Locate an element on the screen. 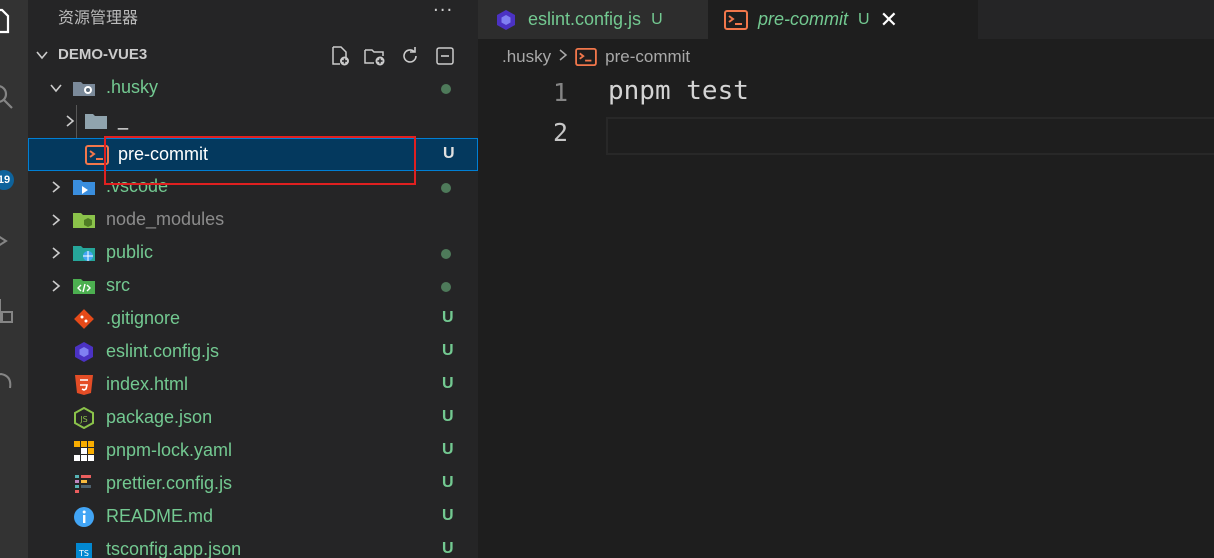 This screenshot has width=1214, height=558. breadcrumb-folder: .husky is located at coordinates (526, 57).